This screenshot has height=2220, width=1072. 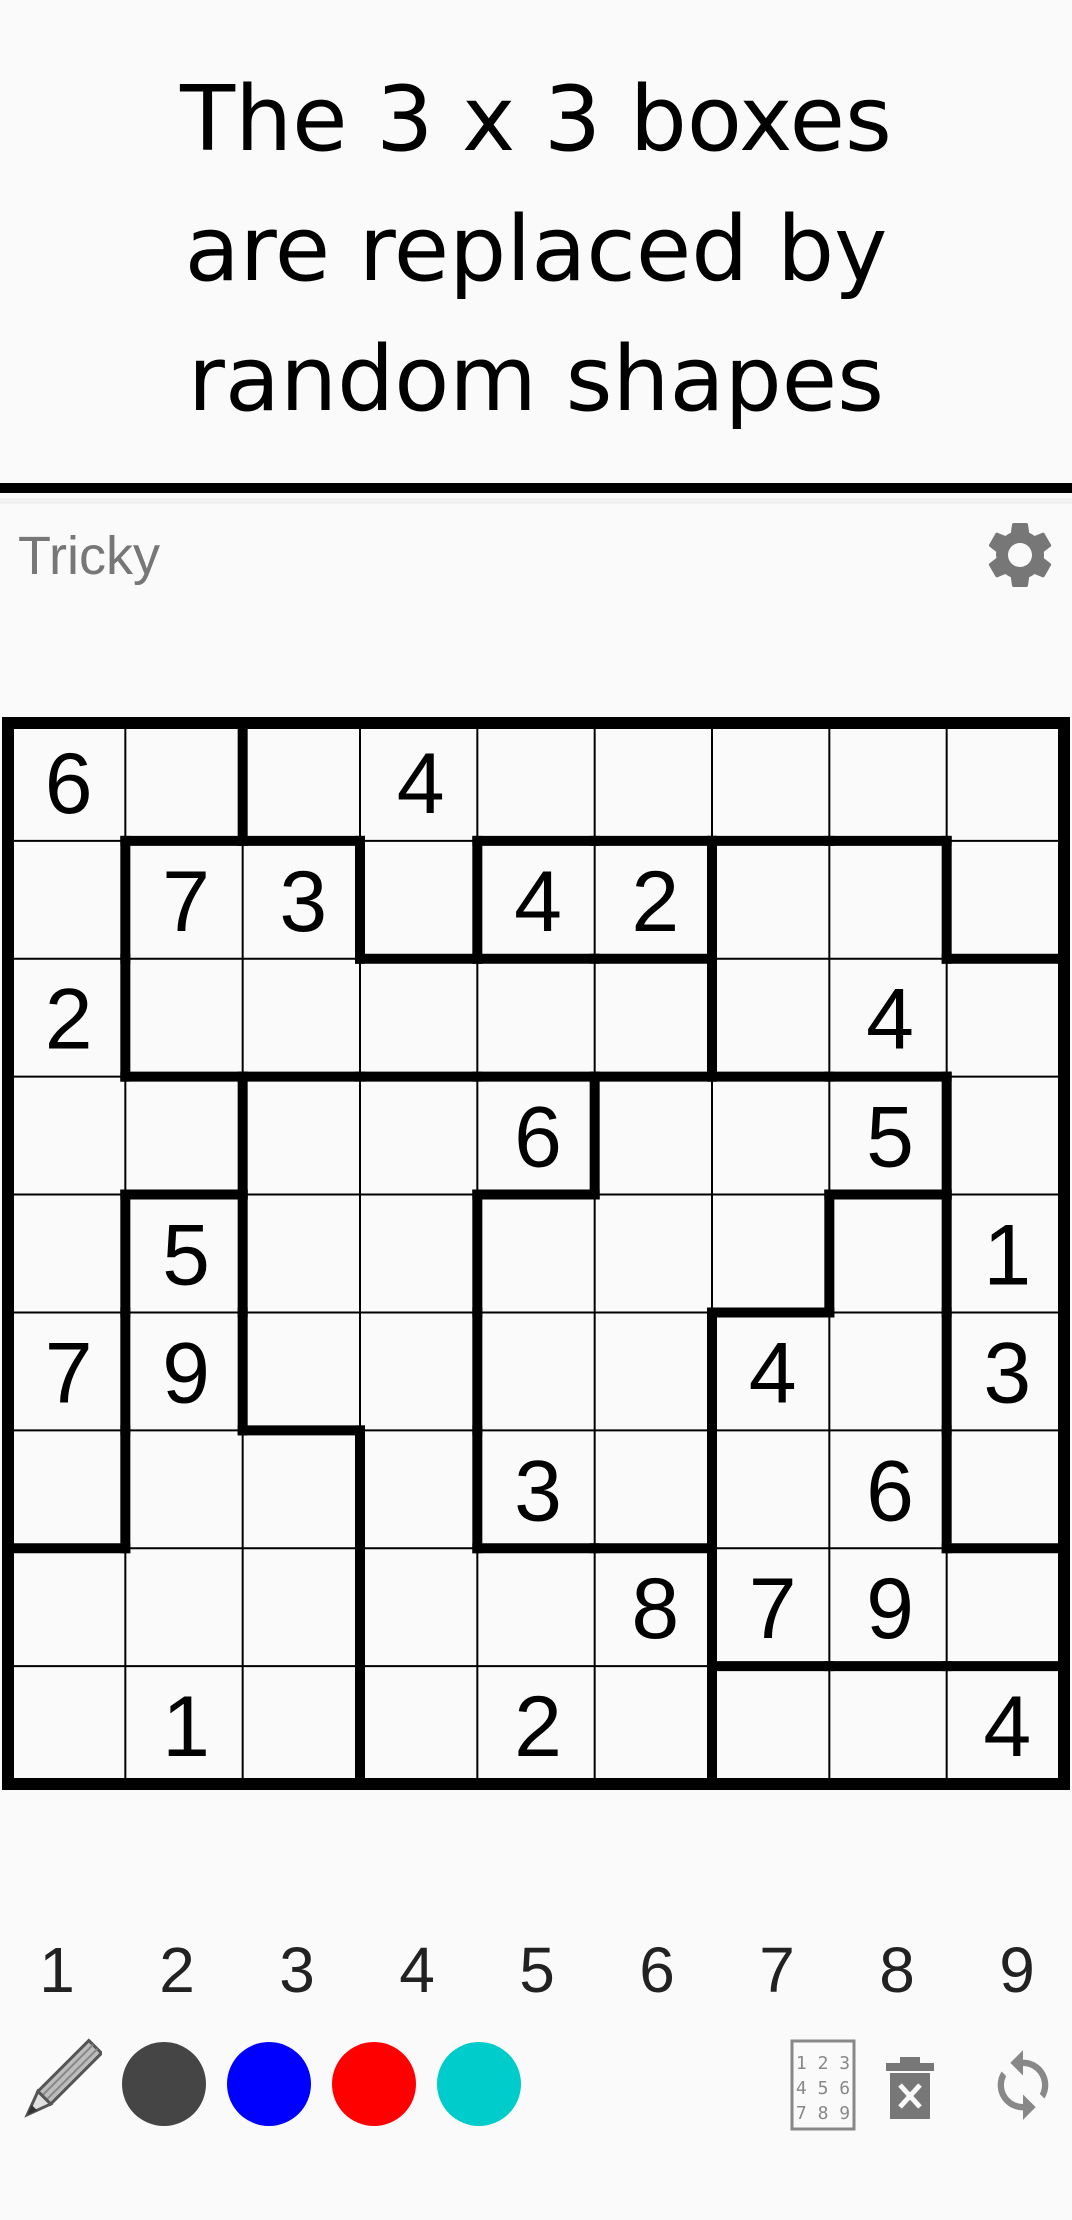 What do you see at coordinates (657, 1970) in the screenshot?
I see `number-key-6: 6` at bounding box center [657, 1970].